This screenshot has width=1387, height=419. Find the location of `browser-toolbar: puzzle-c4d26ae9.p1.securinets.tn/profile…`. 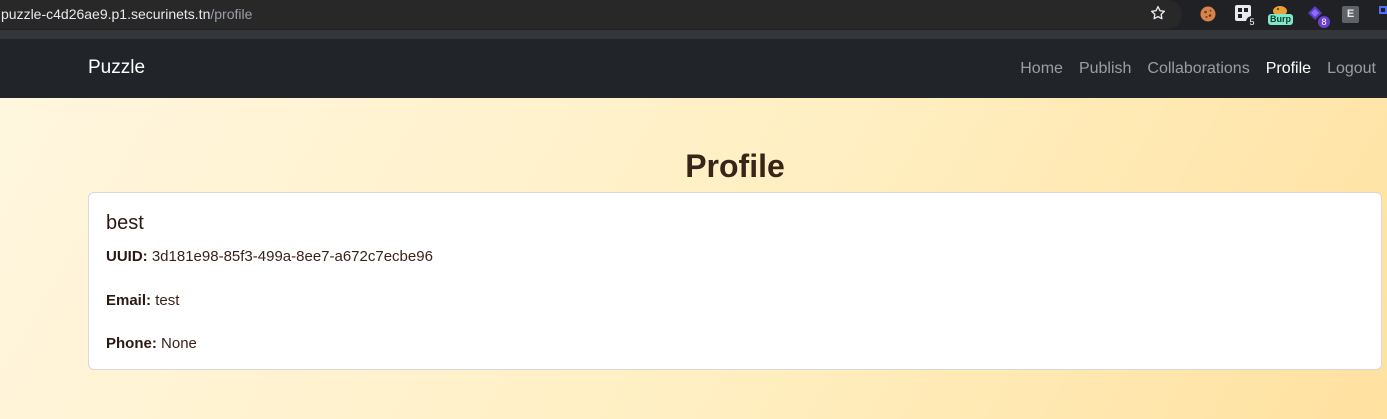

browser-toolbar: puzzle-c4d26ae9.p1.securinets.tn/profile… is located at coordinates (693, 15).